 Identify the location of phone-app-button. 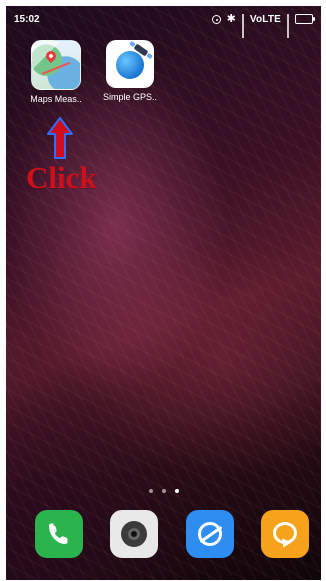
(59, 534).